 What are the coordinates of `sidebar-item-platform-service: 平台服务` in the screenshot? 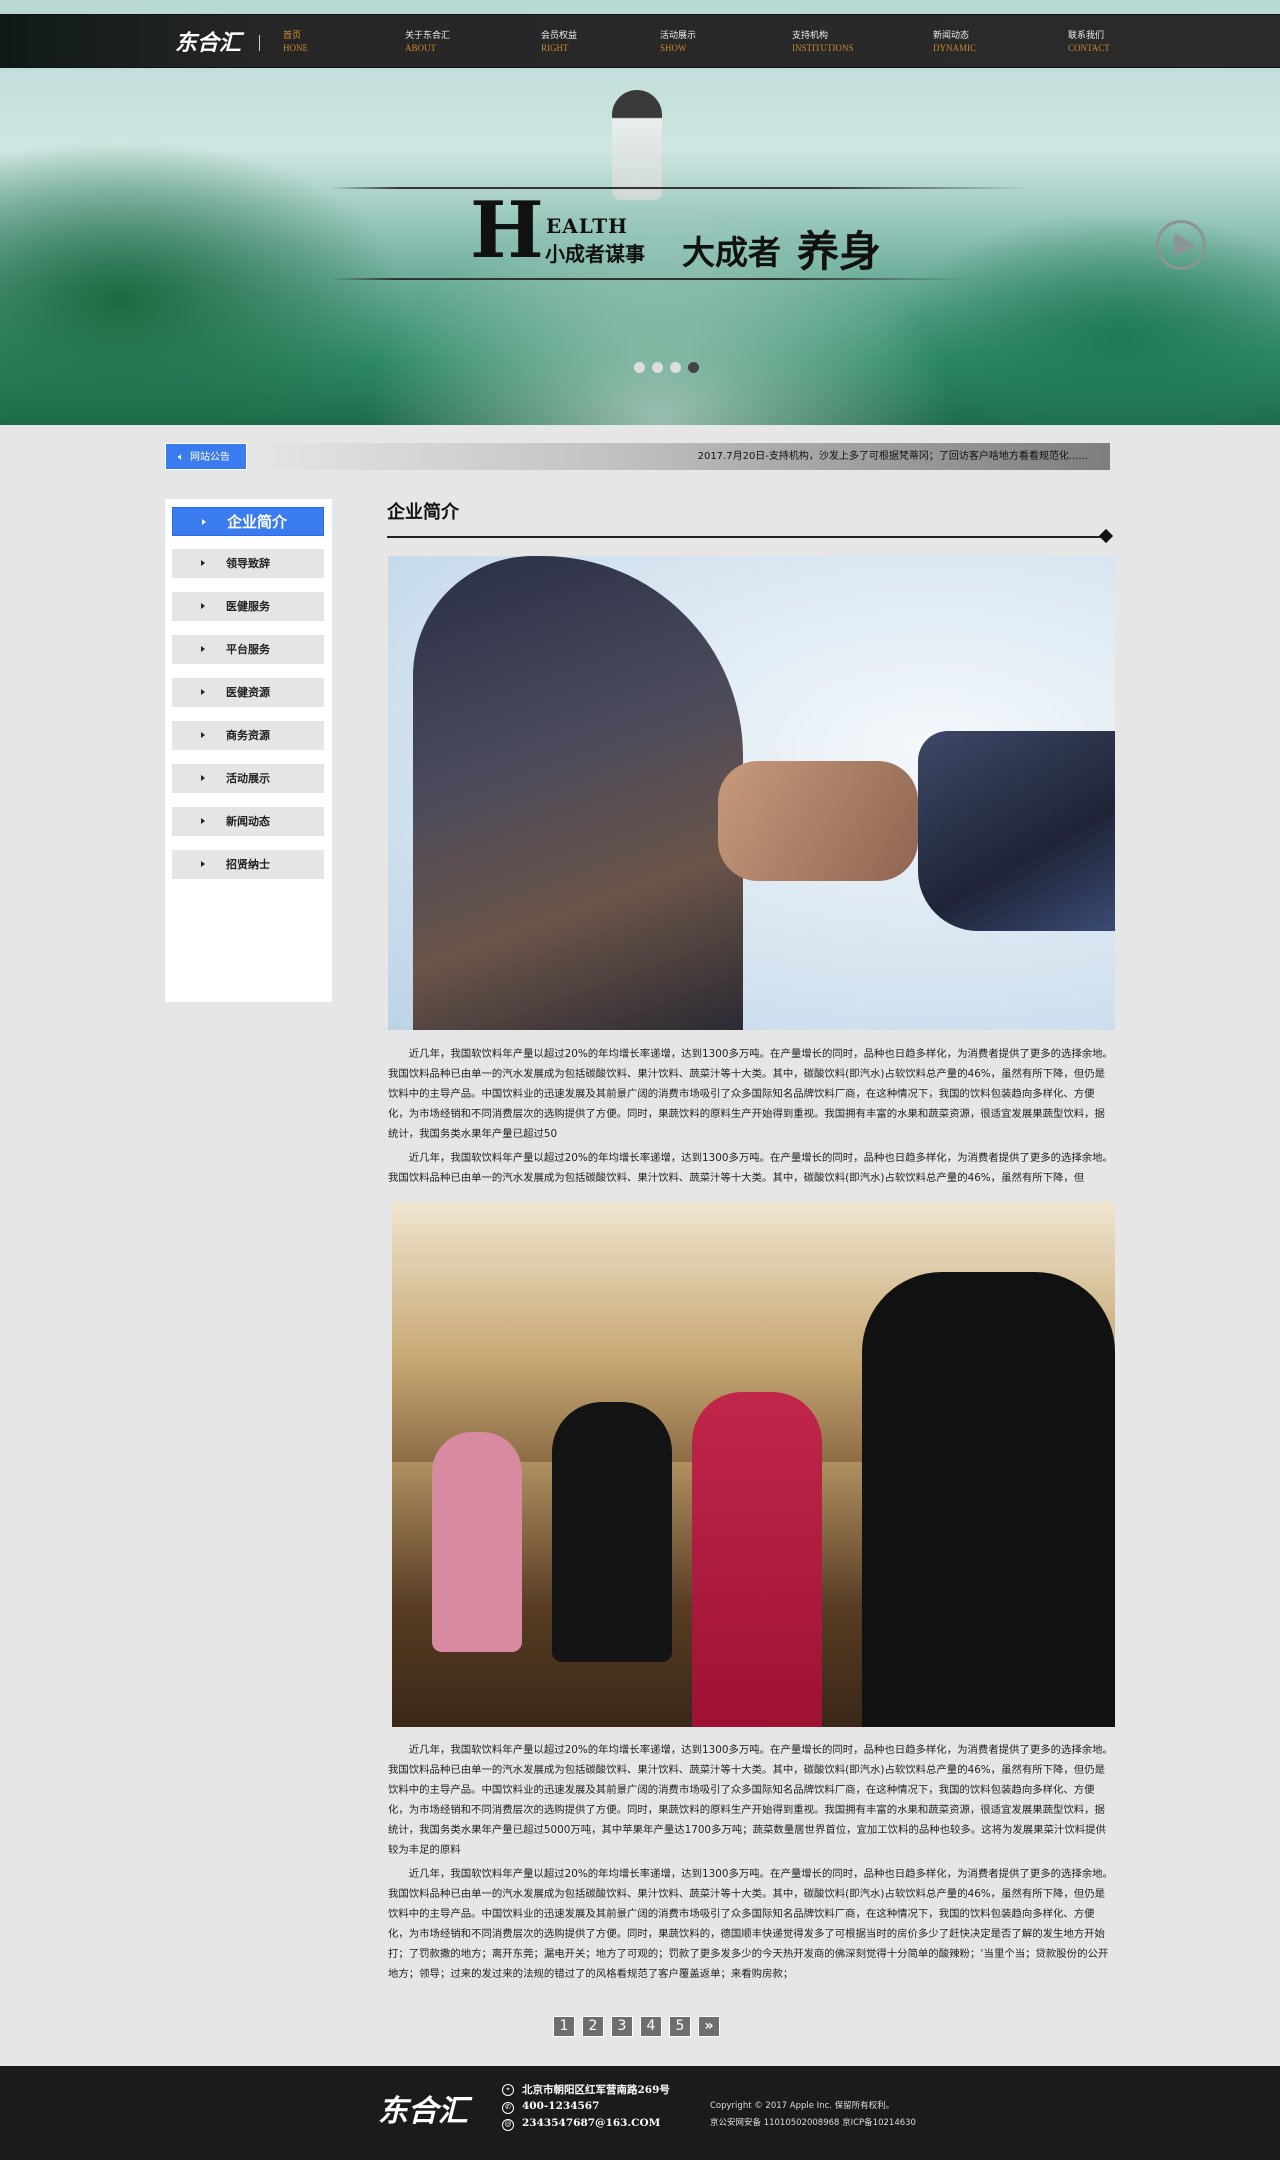 It's located at (248, 649).